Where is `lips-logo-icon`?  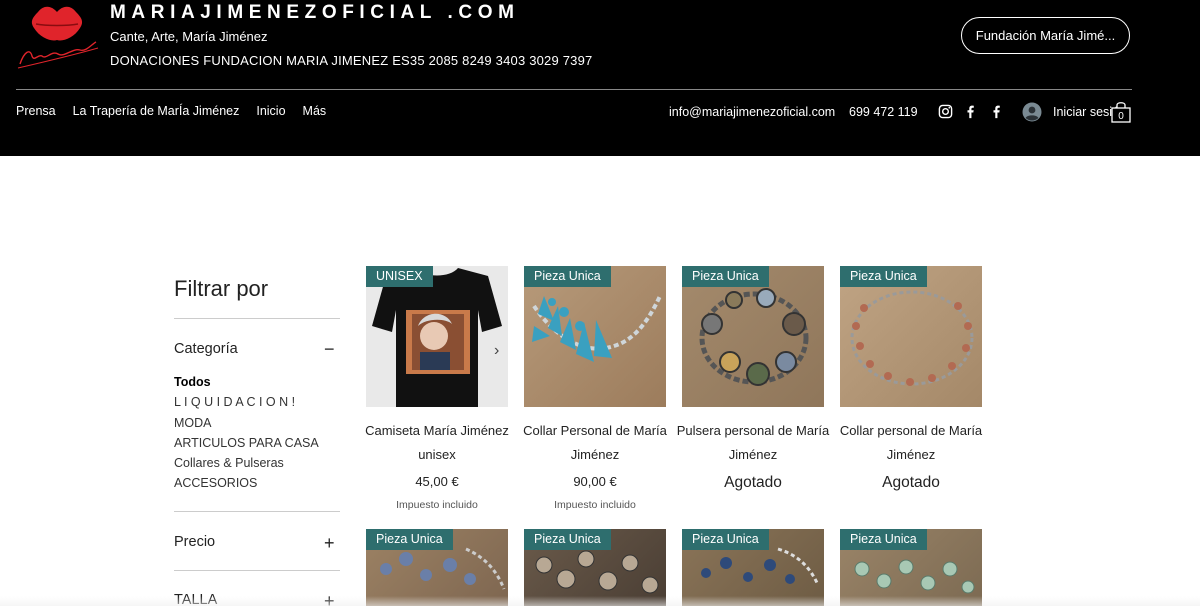 lips-logo-icon is located at coordinates (57, 39).